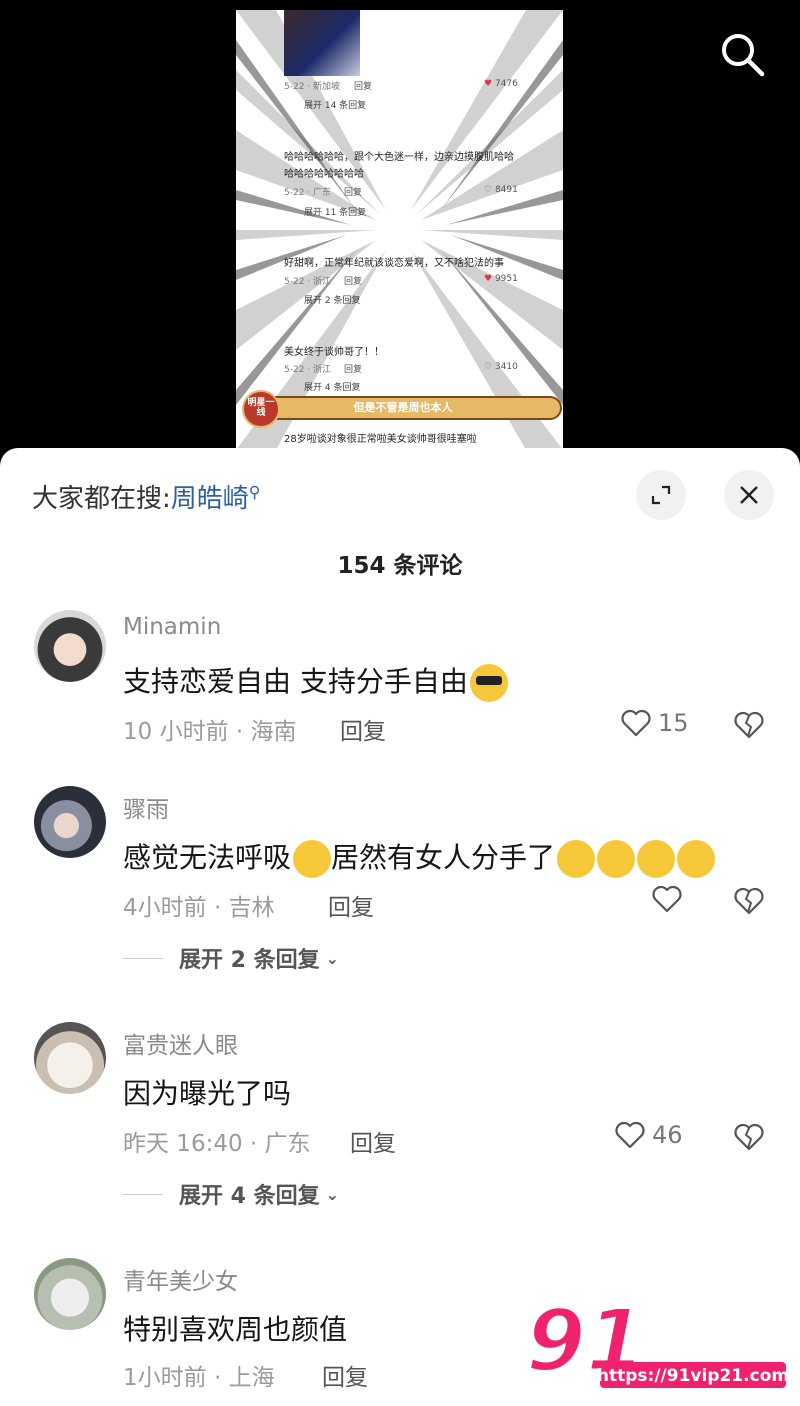 This screenshot has height=1406, width=800. Describe the element at coordinates (180, 1279) in the screenshot. I see `comment-username: 青年美少女` at that location.